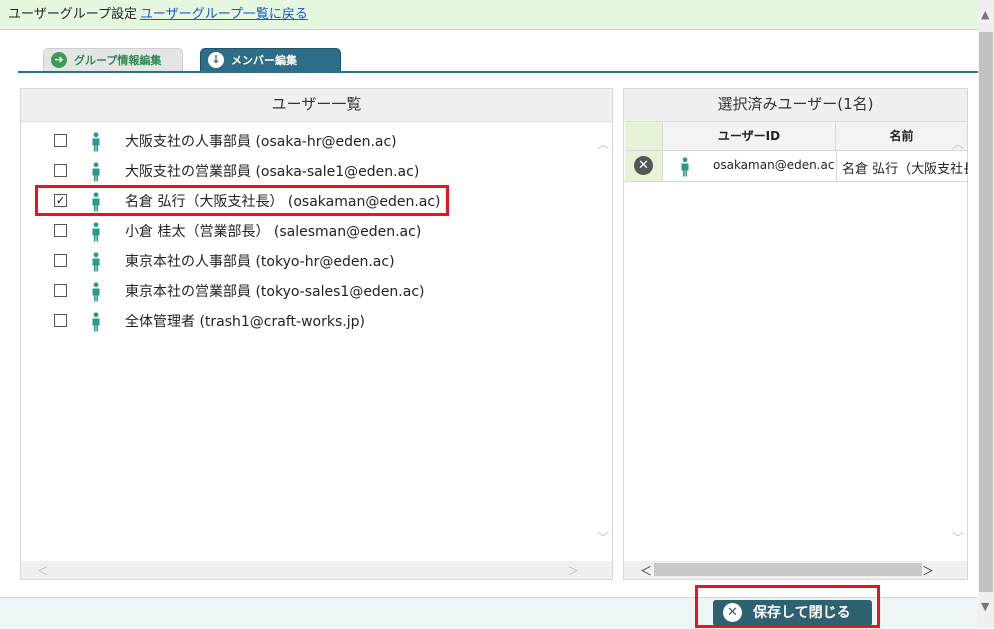 The image size is (994, 629). I want to click on arrow-right-icon: ➔, so click(59, 60).